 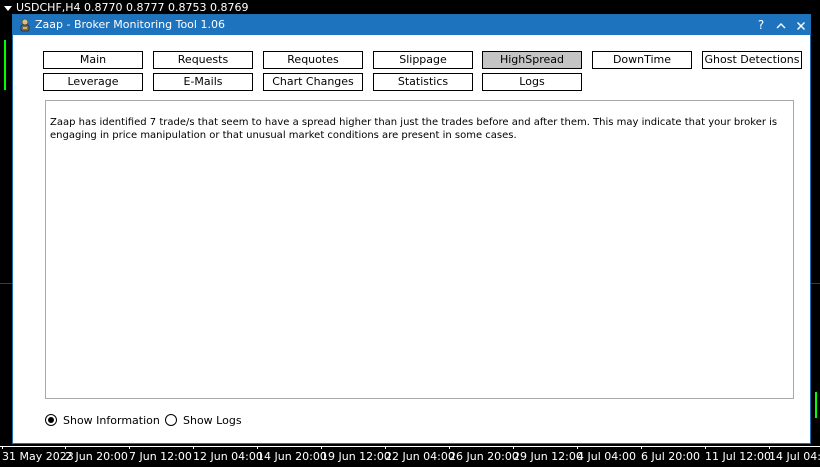 What do you see at coordinates (761, 25) in the screenshot?
I see `help-button: ?` at bounding box center [761, 25].